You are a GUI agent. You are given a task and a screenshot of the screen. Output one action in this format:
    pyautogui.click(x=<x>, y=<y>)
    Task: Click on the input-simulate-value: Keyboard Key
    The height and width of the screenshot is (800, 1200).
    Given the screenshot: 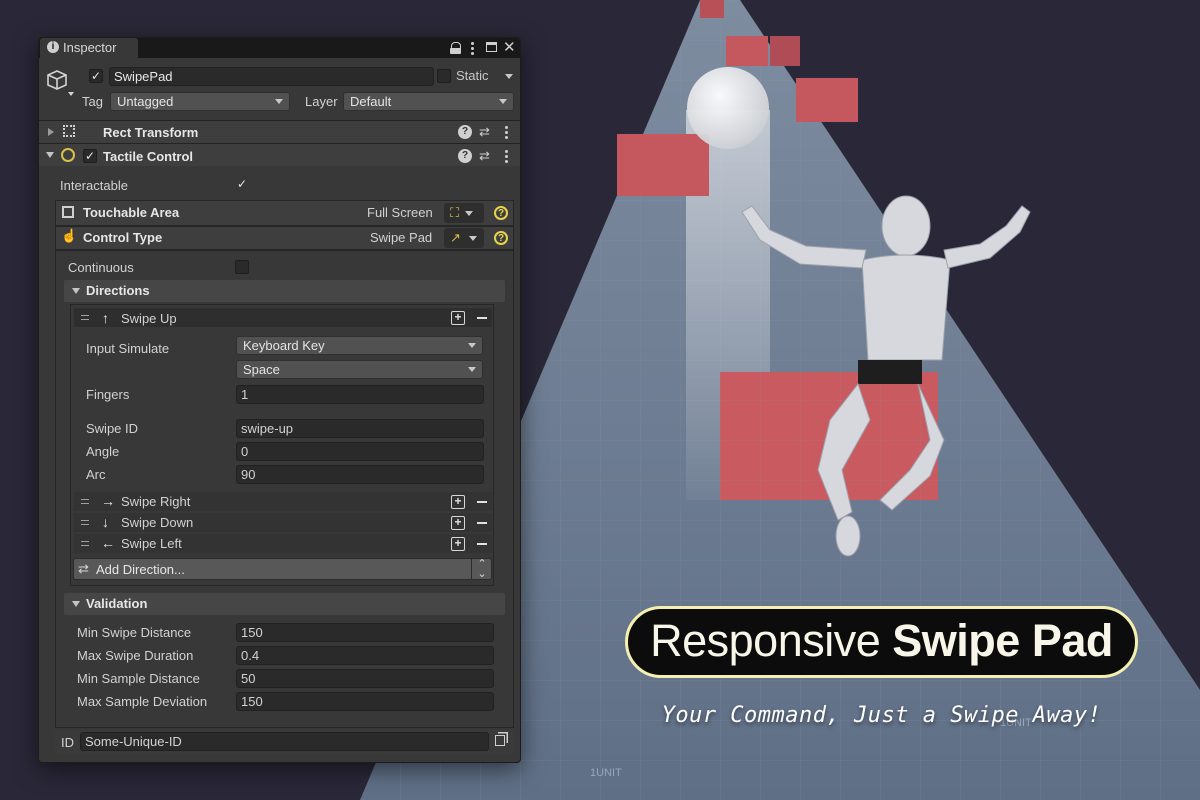 What is the action you would take?
    pyautogui.click(x=284, y=345)
    